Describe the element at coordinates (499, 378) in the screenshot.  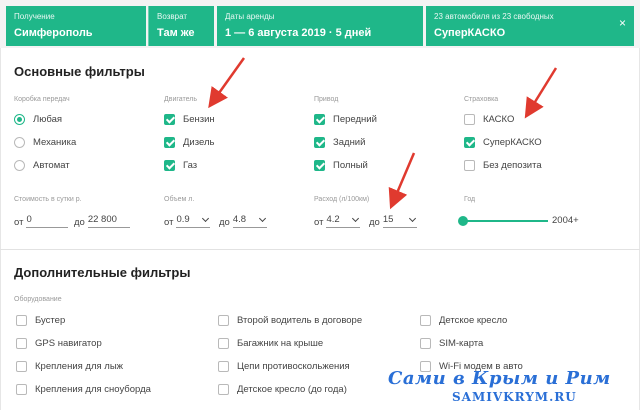
I see `watermark-title: Сами в Крым и Рим` at that location.